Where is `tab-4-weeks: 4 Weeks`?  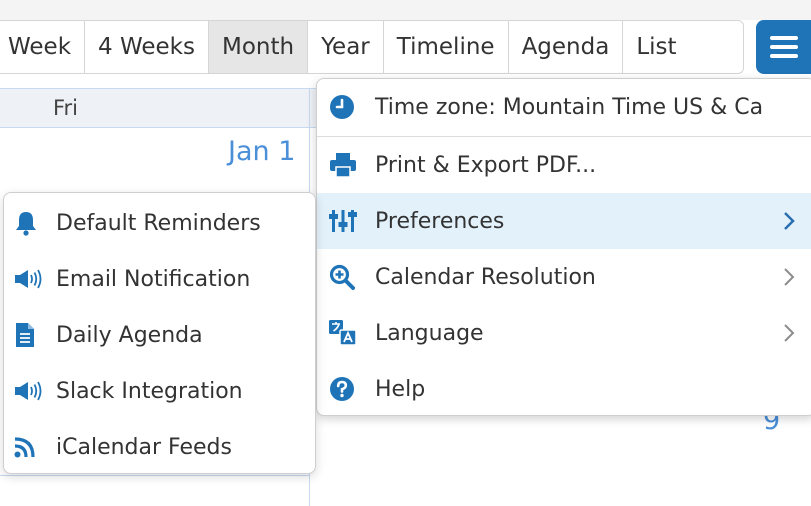
tab-4-weeks: 4 Weeks is located at coordinates (147, 47).